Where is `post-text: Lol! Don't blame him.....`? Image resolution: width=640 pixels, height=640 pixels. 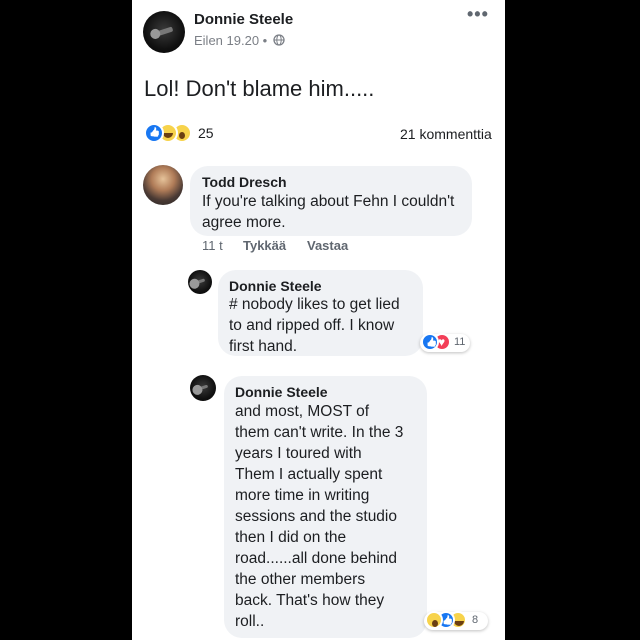
post-text: Lol! Don't blame him..... is located at coordinates (259, 88).